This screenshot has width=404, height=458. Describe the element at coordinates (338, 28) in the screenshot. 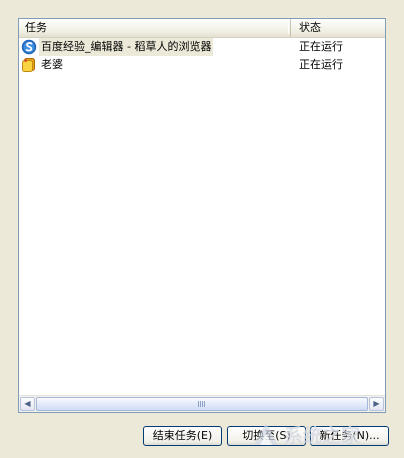

I see `column-header-status: 状态` at that location.